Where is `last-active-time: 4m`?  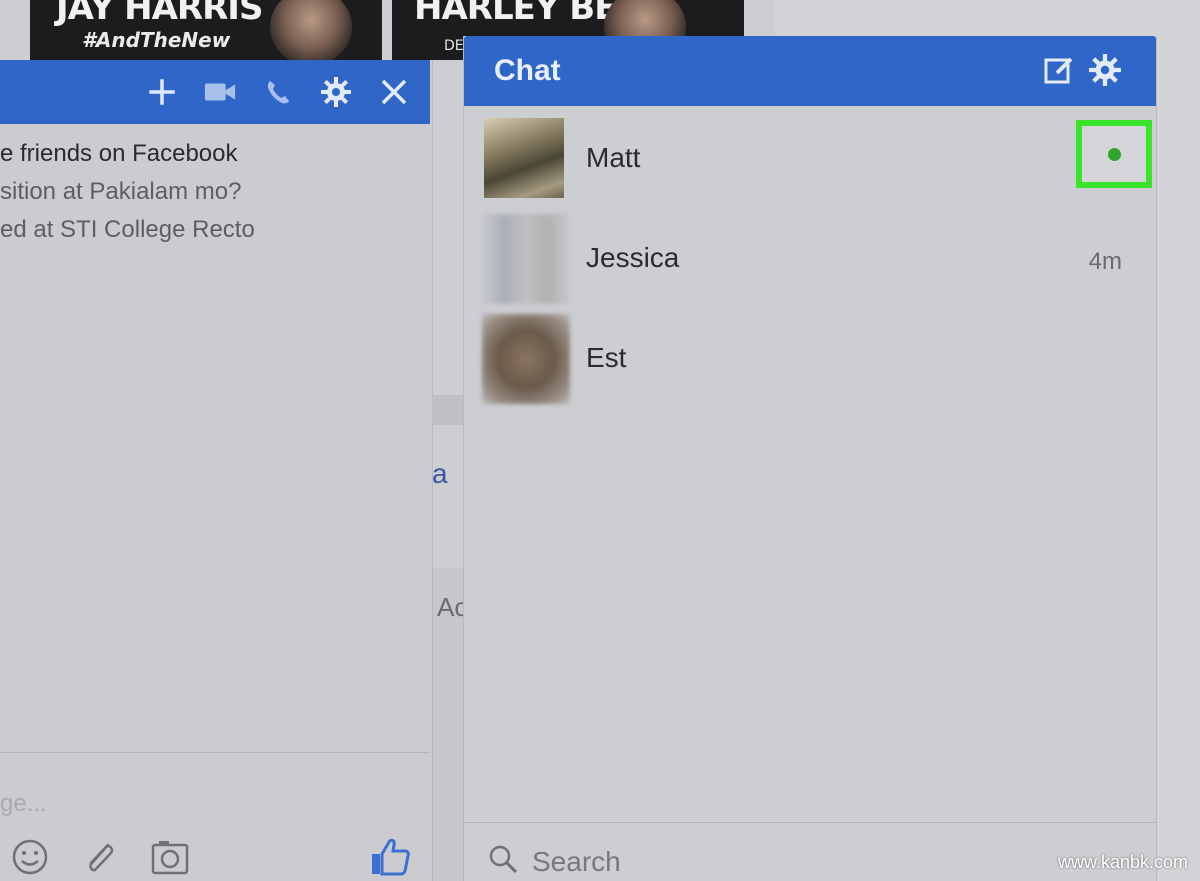
last-active-time: 4m is located at coordinates (1105, 261).